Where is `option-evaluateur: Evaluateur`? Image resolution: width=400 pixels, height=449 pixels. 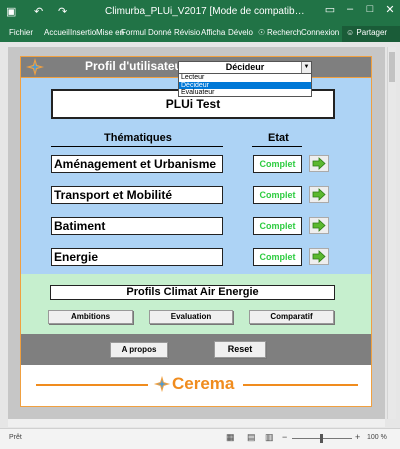 option-evaluateur: Evaluateur is located at coordinates (245, 93).